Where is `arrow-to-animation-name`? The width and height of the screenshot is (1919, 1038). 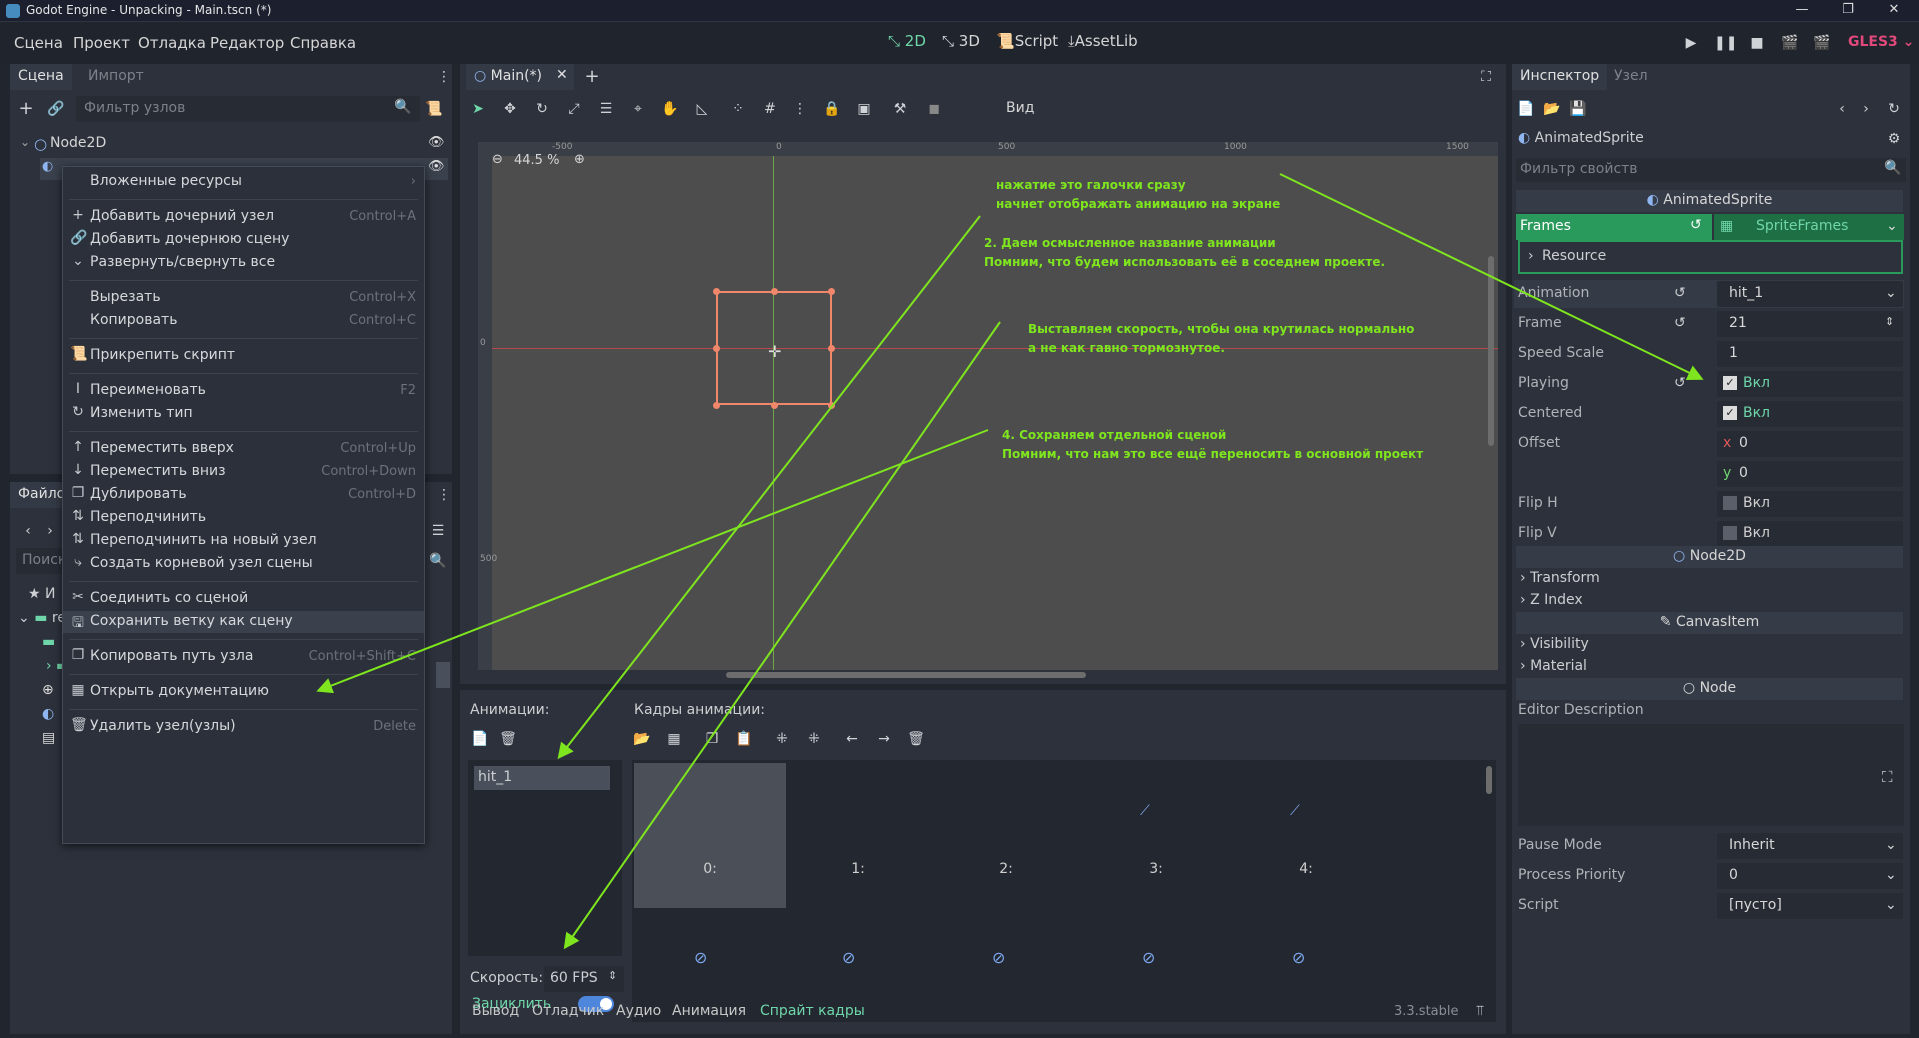 arrow-to-animation-name is located at coordinates (769, 487).